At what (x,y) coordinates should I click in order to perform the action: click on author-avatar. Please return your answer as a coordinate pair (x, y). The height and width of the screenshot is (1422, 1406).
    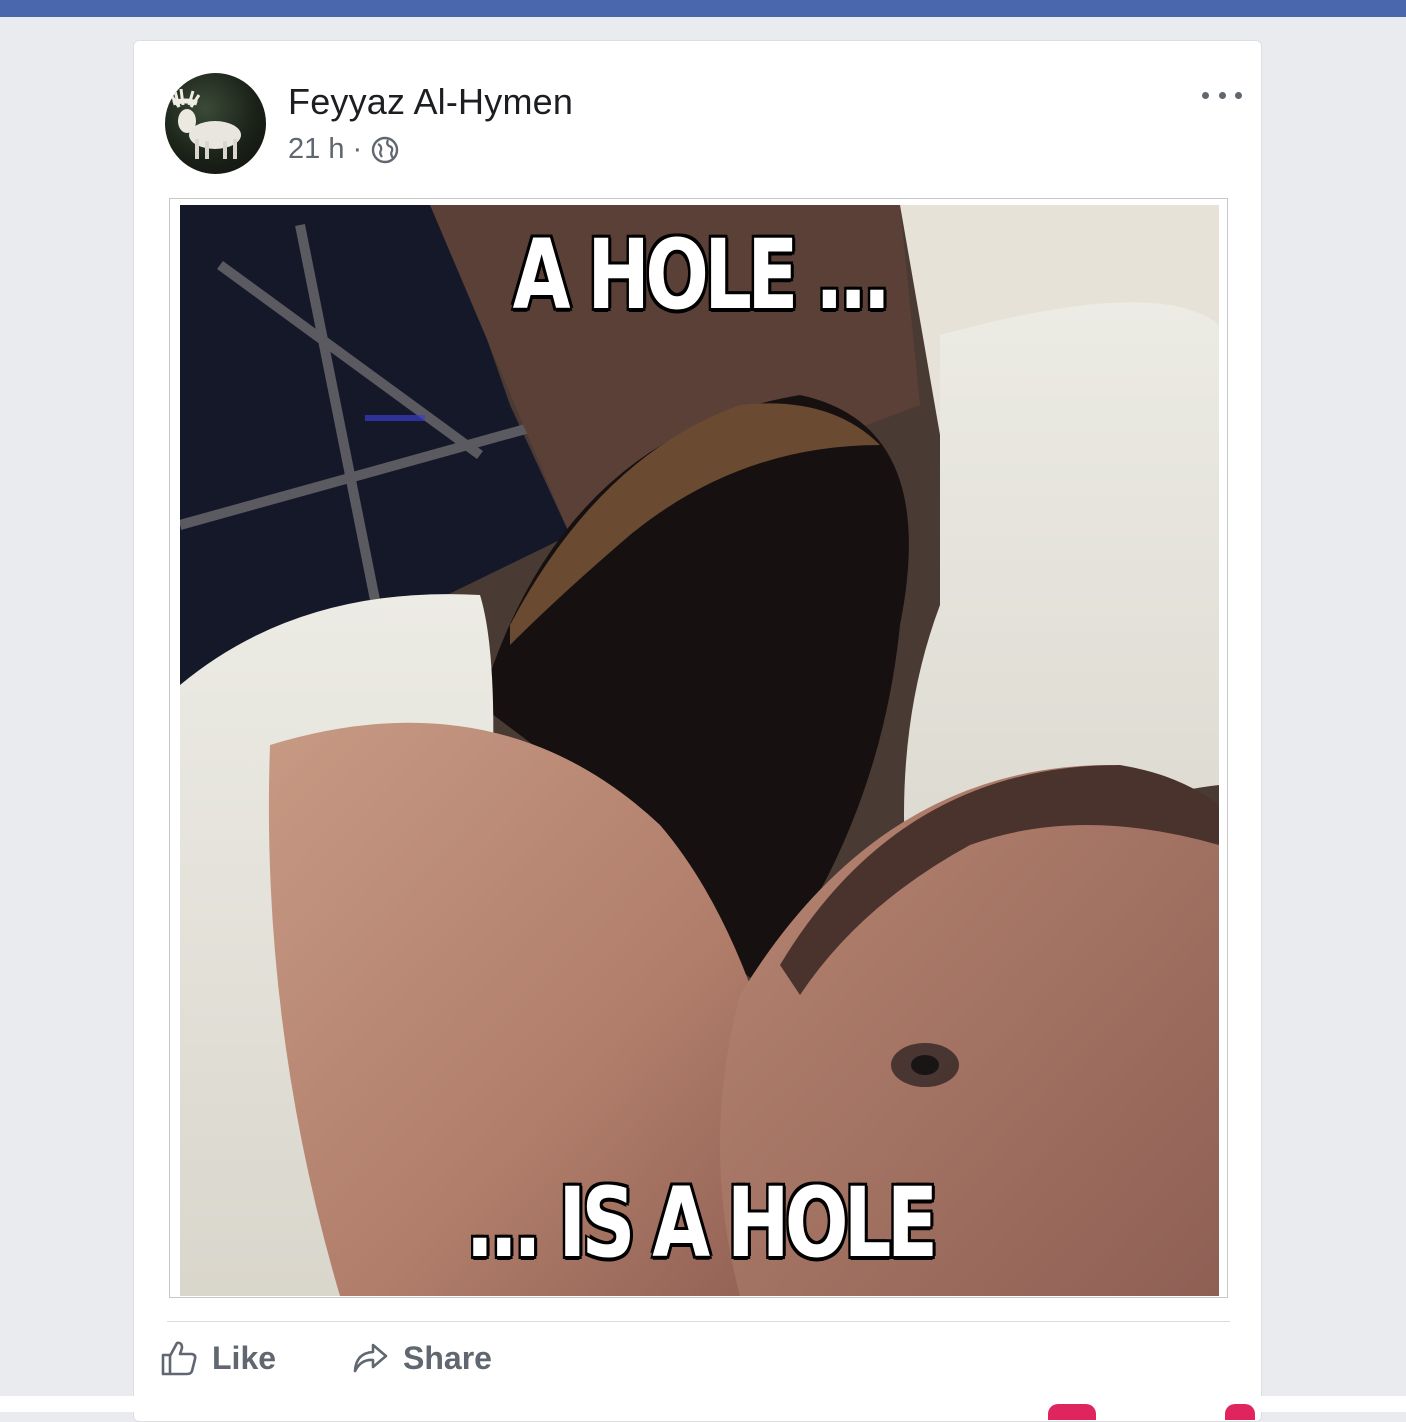
    Looking at the image, I should click on (215, 123).